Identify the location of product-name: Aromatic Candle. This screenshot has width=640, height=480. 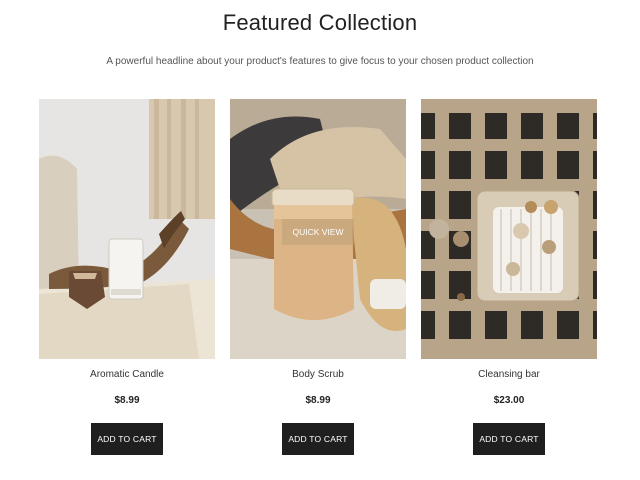
(127, 374).